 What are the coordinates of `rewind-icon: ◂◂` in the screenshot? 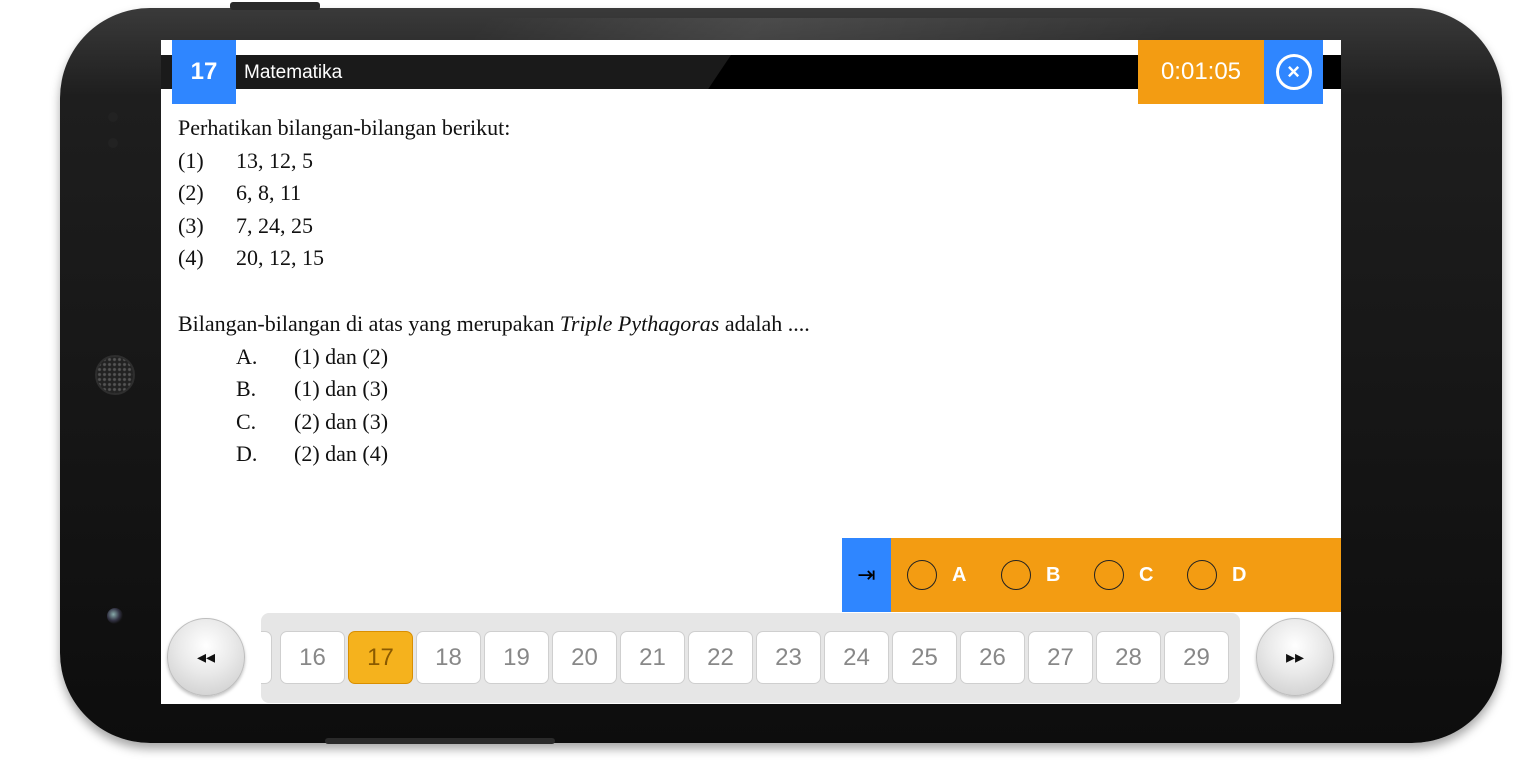 It's located at (206, 656).